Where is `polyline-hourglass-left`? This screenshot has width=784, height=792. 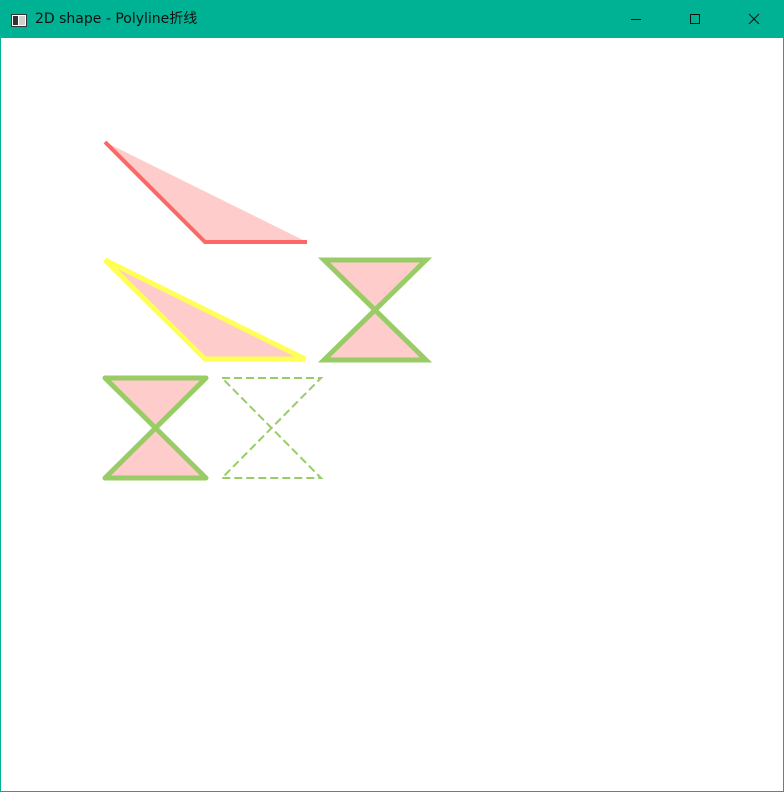 polyline-hourglass-left is located at coordinates (155, 428).